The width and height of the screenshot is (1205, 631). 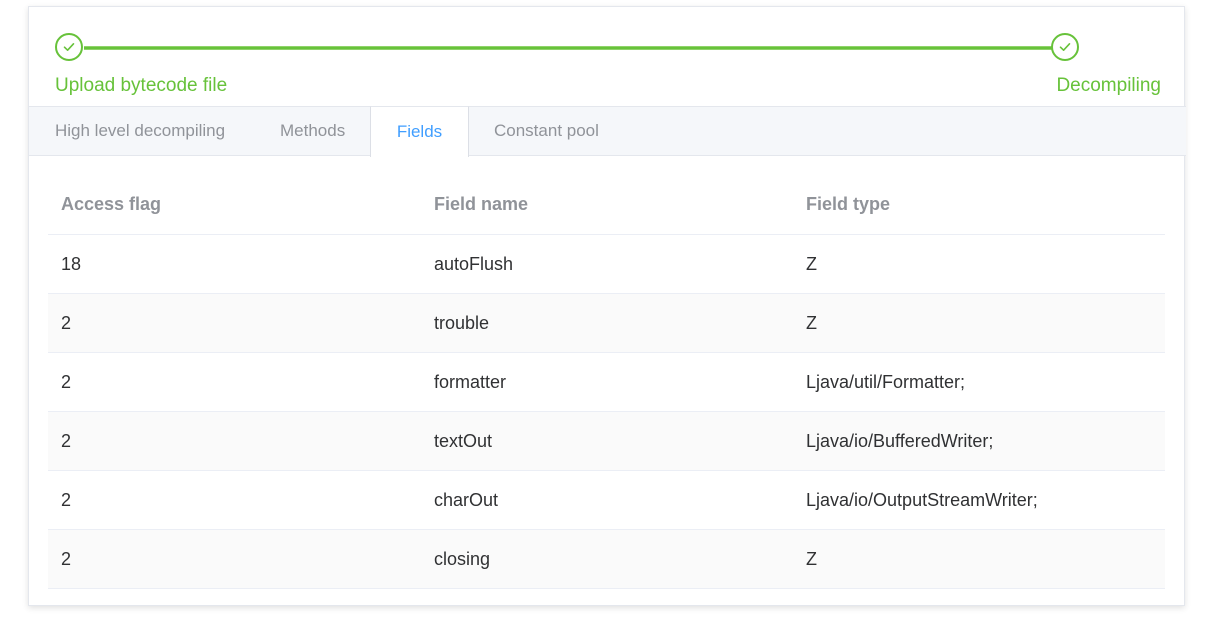 What do you see at coordinates (470, 381) in the screenshot?
I see `field-name-cell: formatter` at bounding box center [470, 381].